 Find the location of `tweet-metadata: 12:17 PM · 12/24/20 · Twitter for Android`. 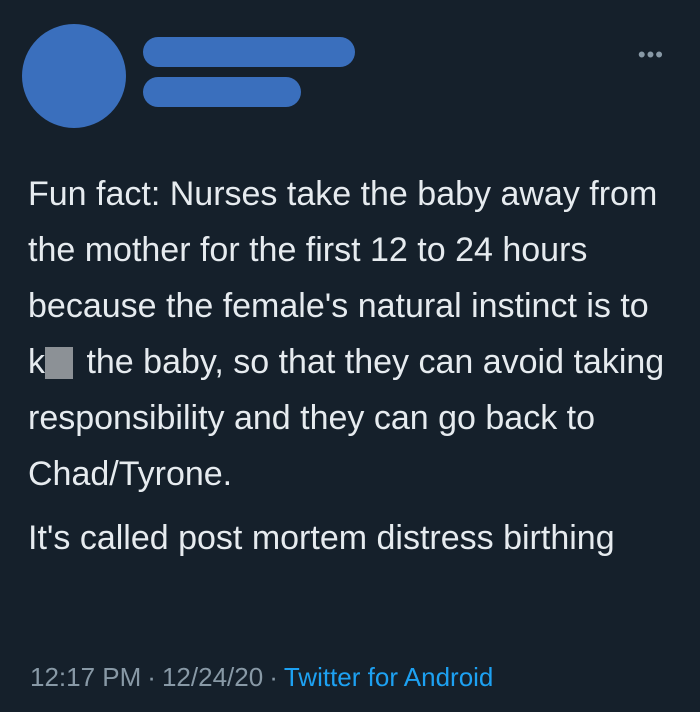

tweet-metadata: 12:17 PM · 12/24/20 · Twitter for Android is located at coordinates (261, 677).